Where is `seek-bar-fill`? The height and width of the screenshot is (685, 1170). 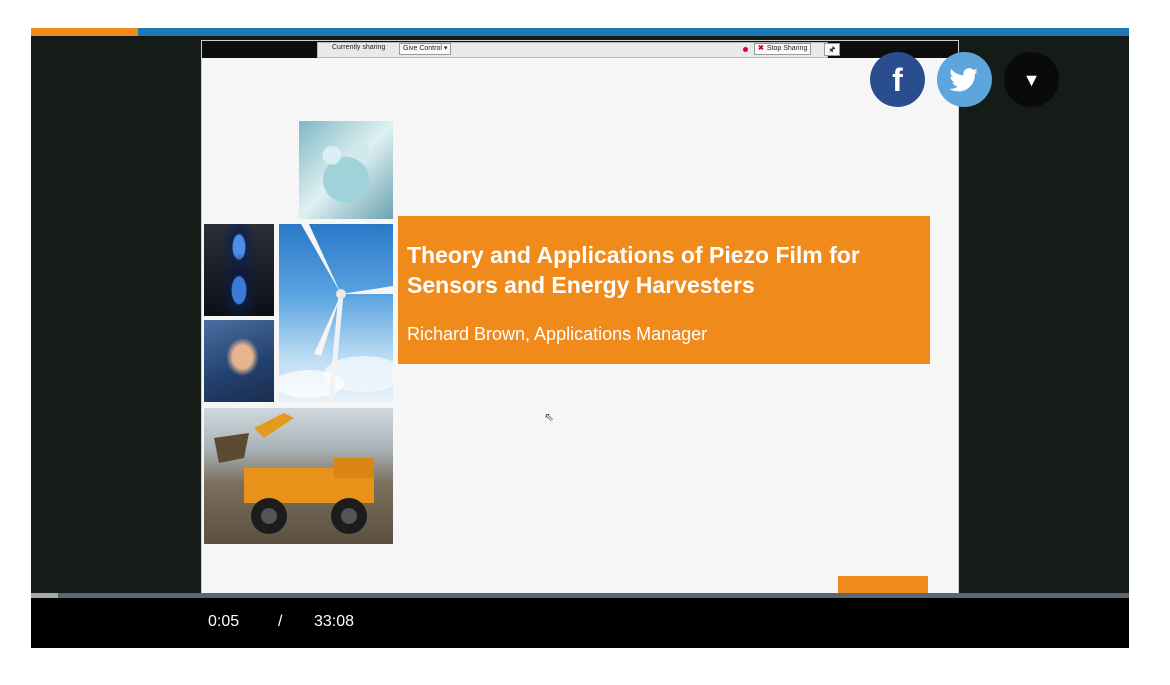
seek-bar-fill is located at coordinates (45, 595).